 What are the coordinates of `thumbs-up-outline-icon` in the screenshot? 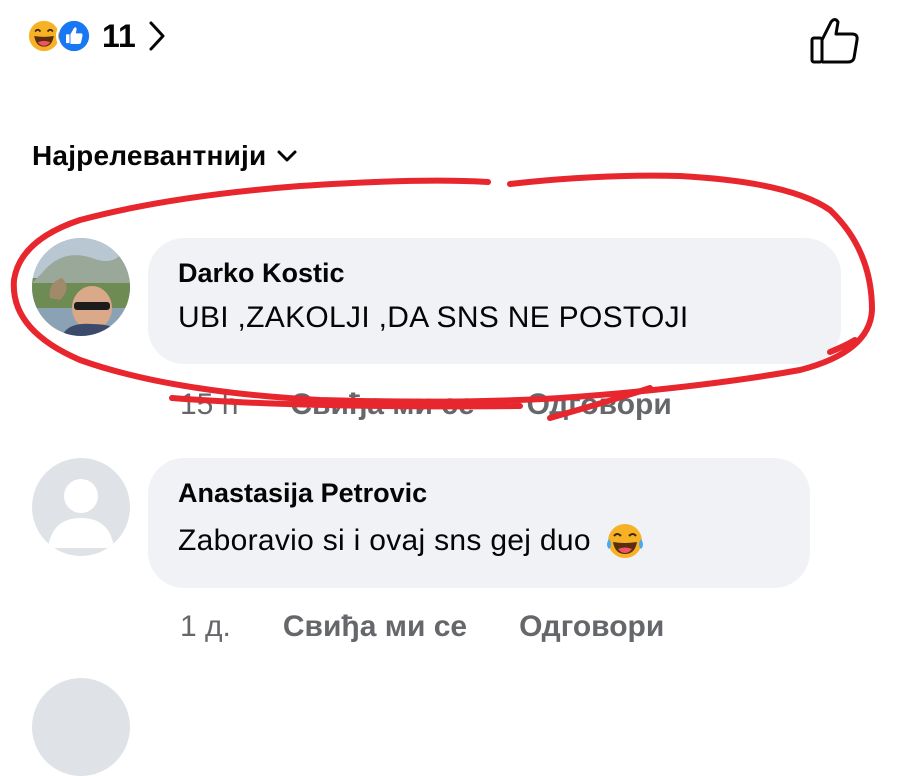 It's located at (834, 41).